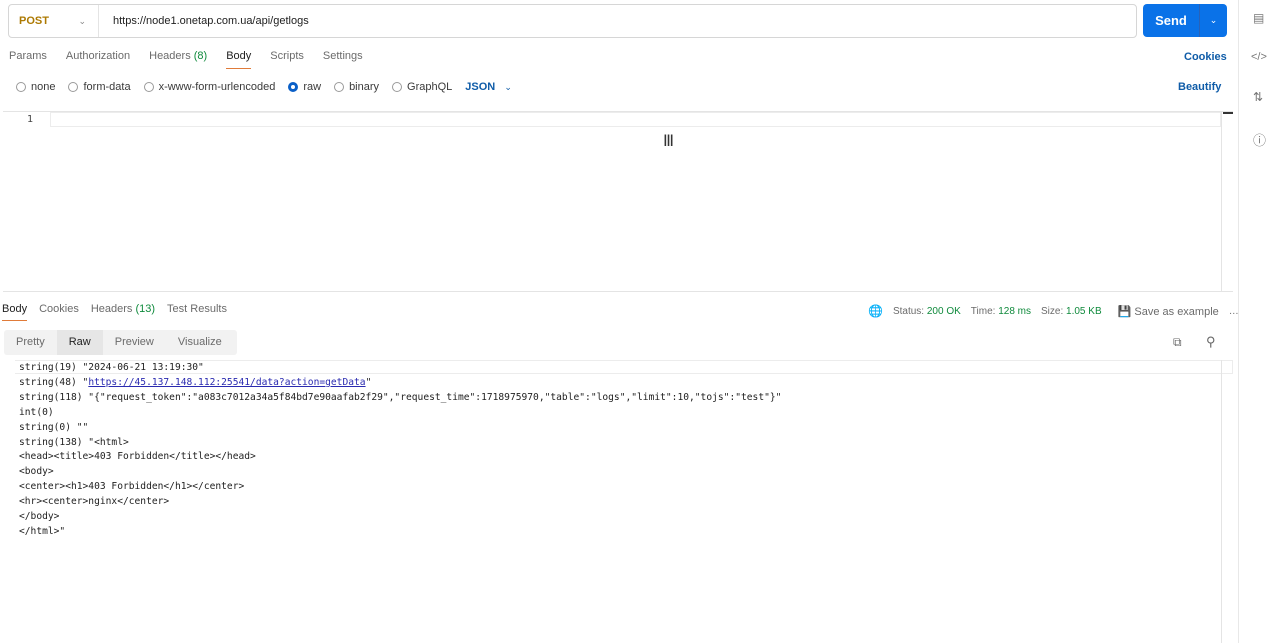  What do you see at coordinates (145, 309) in the screenshot?
I see `headers-count: (13)` at bounding box center [145, 309].